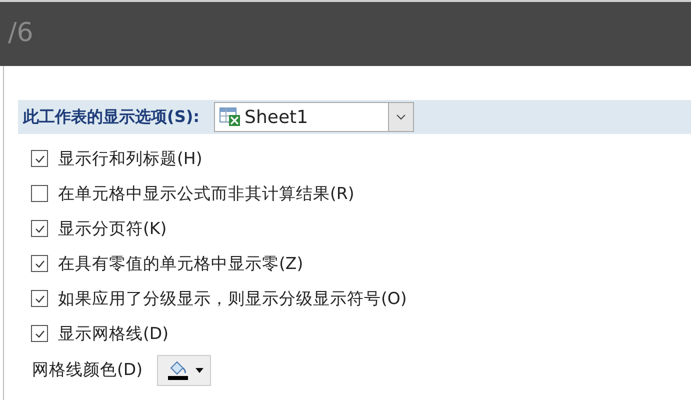 The image size is (691, 400). I want to click on sheet-dropdown: Sheet1, so click(314, 117).